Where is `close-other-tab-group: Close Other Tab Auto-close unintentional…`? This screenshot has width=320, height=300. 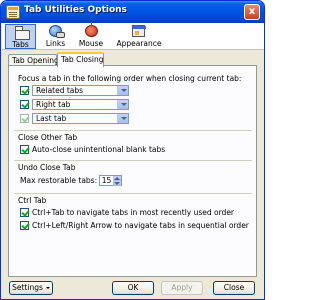
close-other-tab-group: Close Other Tab Auto-close unintentional… is located at coordinates (133, 143).